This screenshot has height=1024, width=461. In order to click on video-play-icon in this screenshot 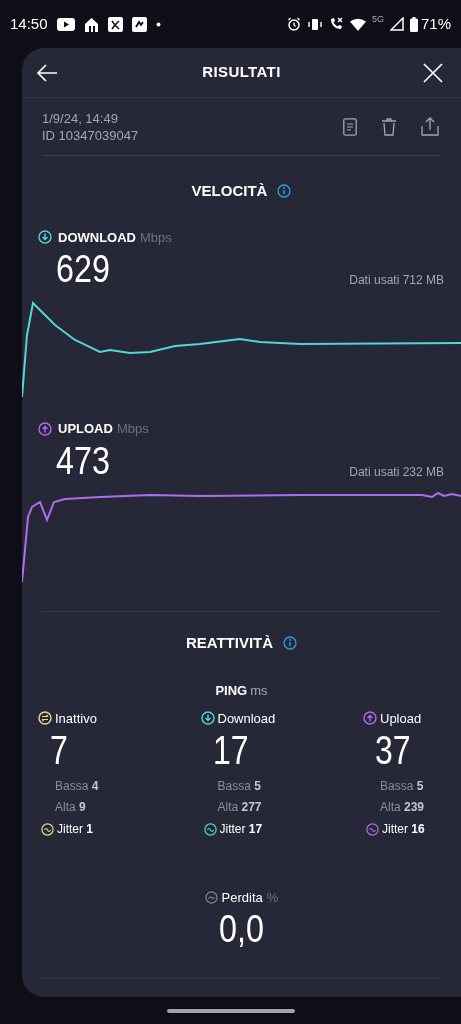, I will do `click(65, 24)`.